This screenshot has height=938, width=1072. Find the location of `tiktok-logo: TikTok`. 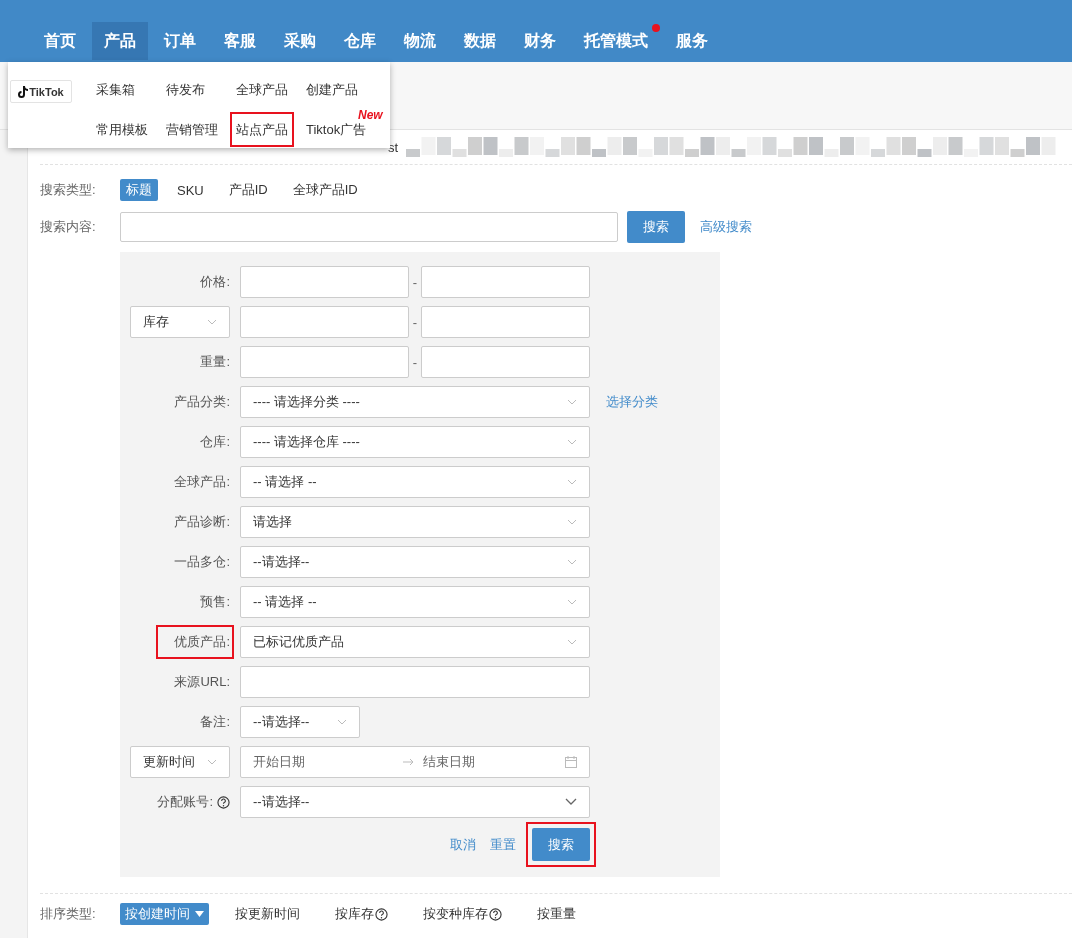

tiktok-logo: TikTok is located at coordinates (41, 91).